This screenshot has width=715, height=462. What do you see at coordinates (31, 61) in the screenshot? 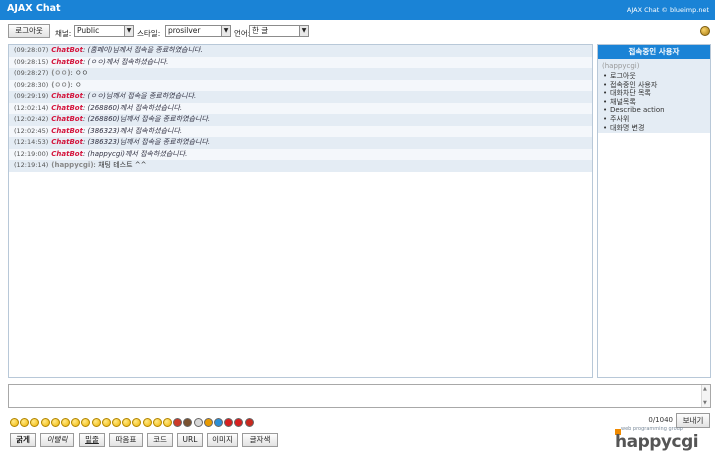
I see `message-time: (09:28:15)` at bounding box center [31, 61].